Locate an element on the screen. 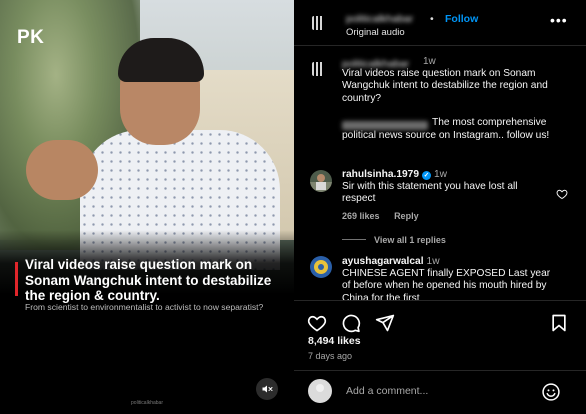  replies-rule is located at coordinates (354, 239).